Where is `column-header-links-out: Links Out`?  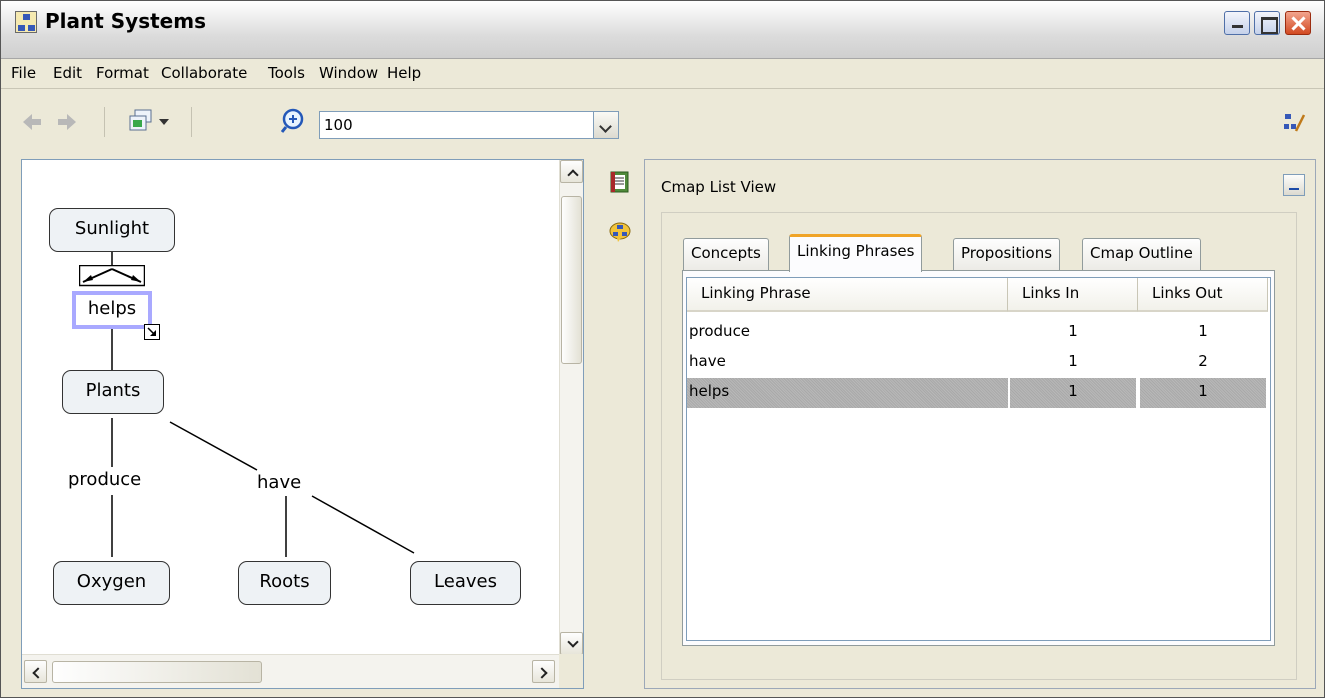
column-header-links-out: Links Out is located at coordinates (1203, 295).